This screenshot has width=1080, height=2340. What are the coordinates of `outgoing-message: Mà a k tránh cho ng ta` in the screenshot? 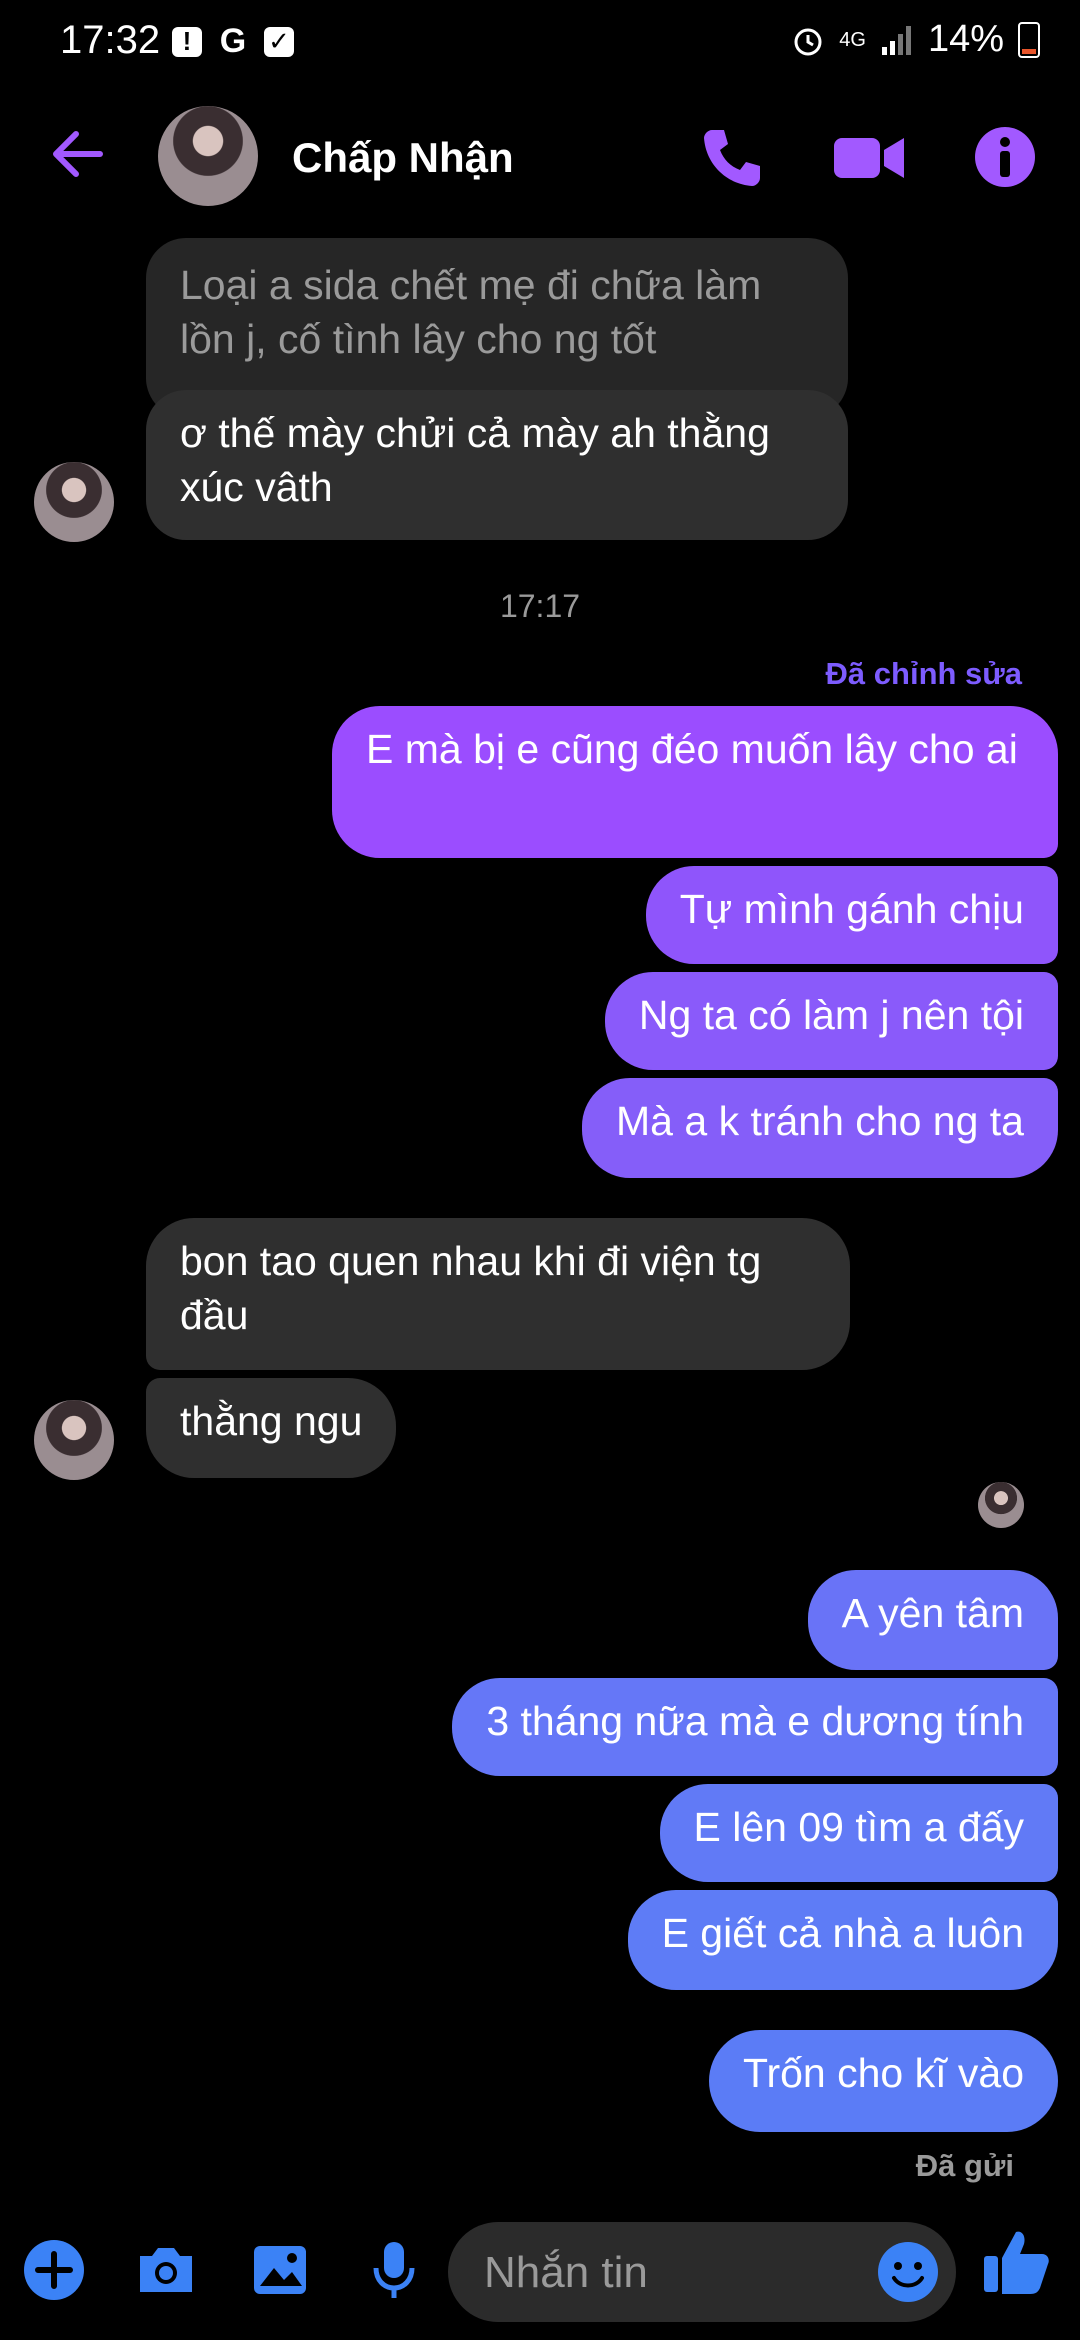 It's located at (820, 1128).